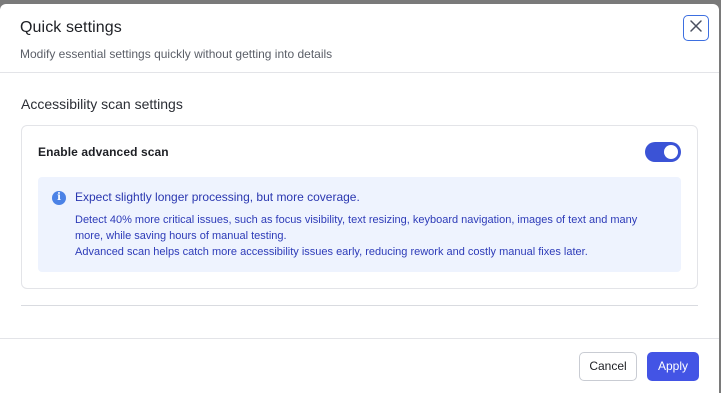  What do you see at coordinates (359, 365) in the screenshot?
I see `modal-footer: Cancel Apply` at bounding box center [359, 365].